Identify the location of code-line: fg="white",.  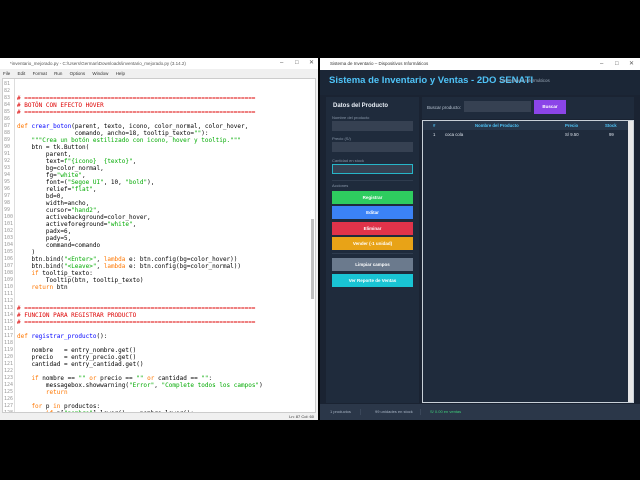
(51, 175).